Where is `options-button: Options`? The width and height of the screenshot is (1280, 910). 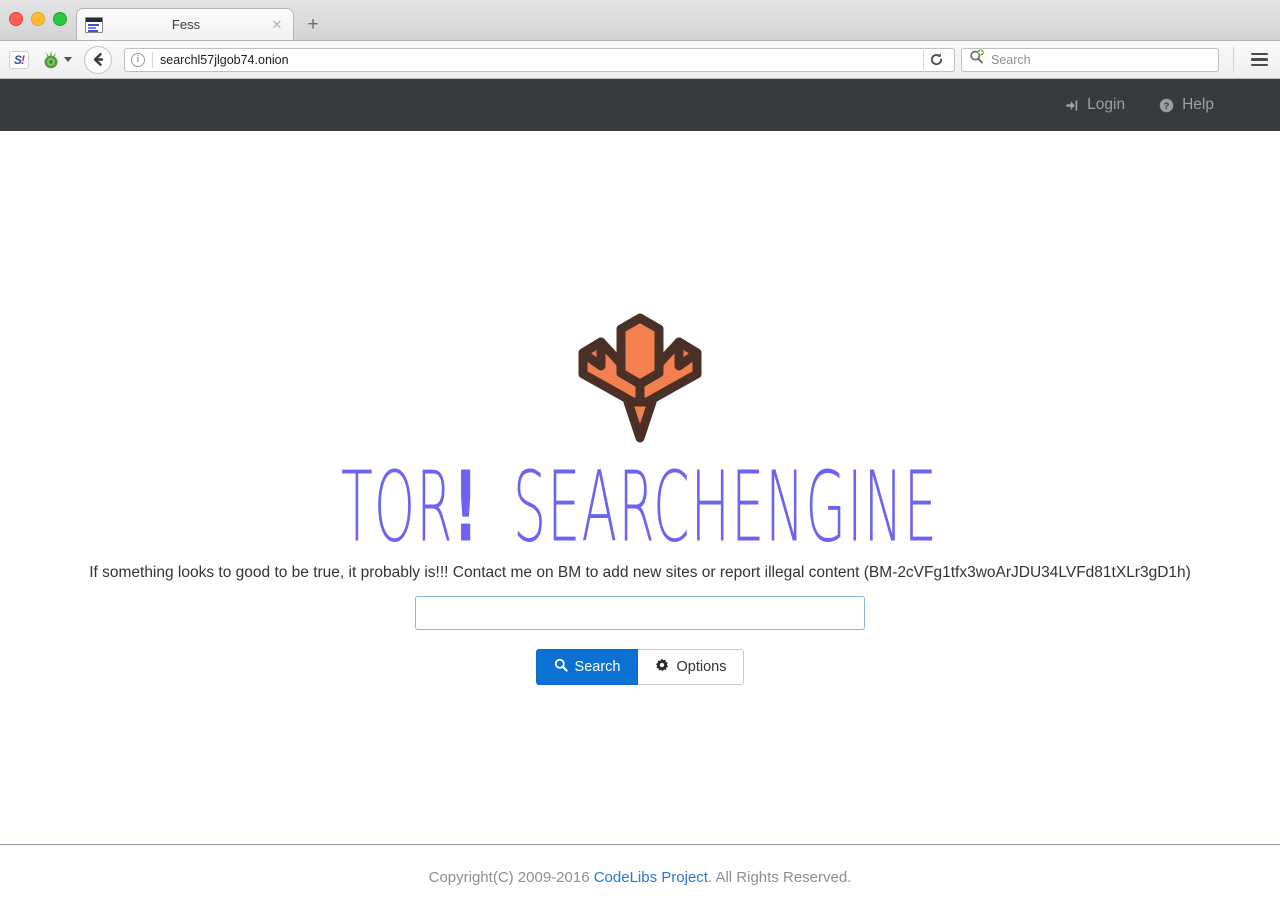 options-button: Options is located at coordinates (691, 667).